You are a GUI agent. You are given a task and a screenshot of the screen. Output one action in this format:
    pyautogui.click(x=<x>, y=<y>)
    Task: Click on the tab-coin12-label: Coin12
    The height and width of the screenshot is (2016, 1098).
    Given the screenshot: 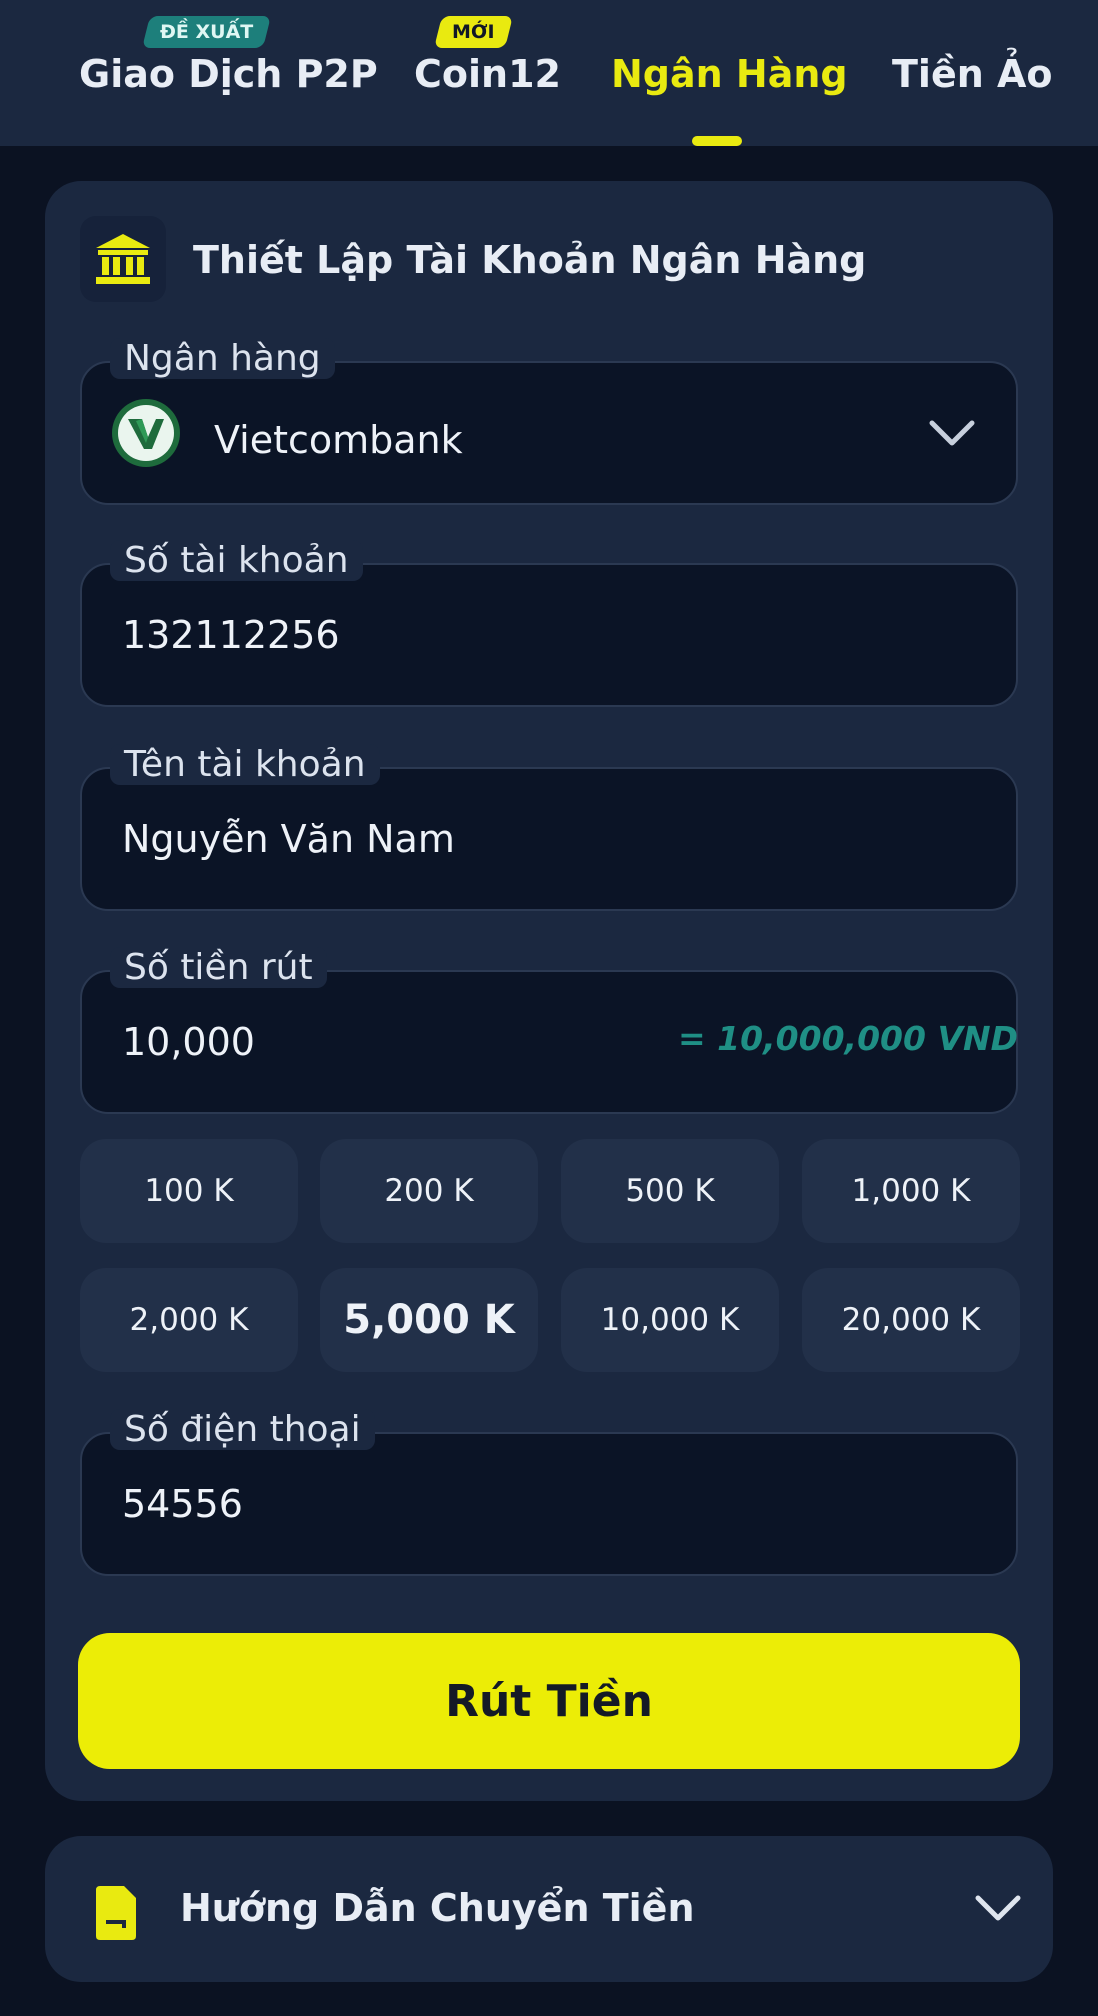 What is the action you would take?
    pyautogui.click(x=487, y=74)
    